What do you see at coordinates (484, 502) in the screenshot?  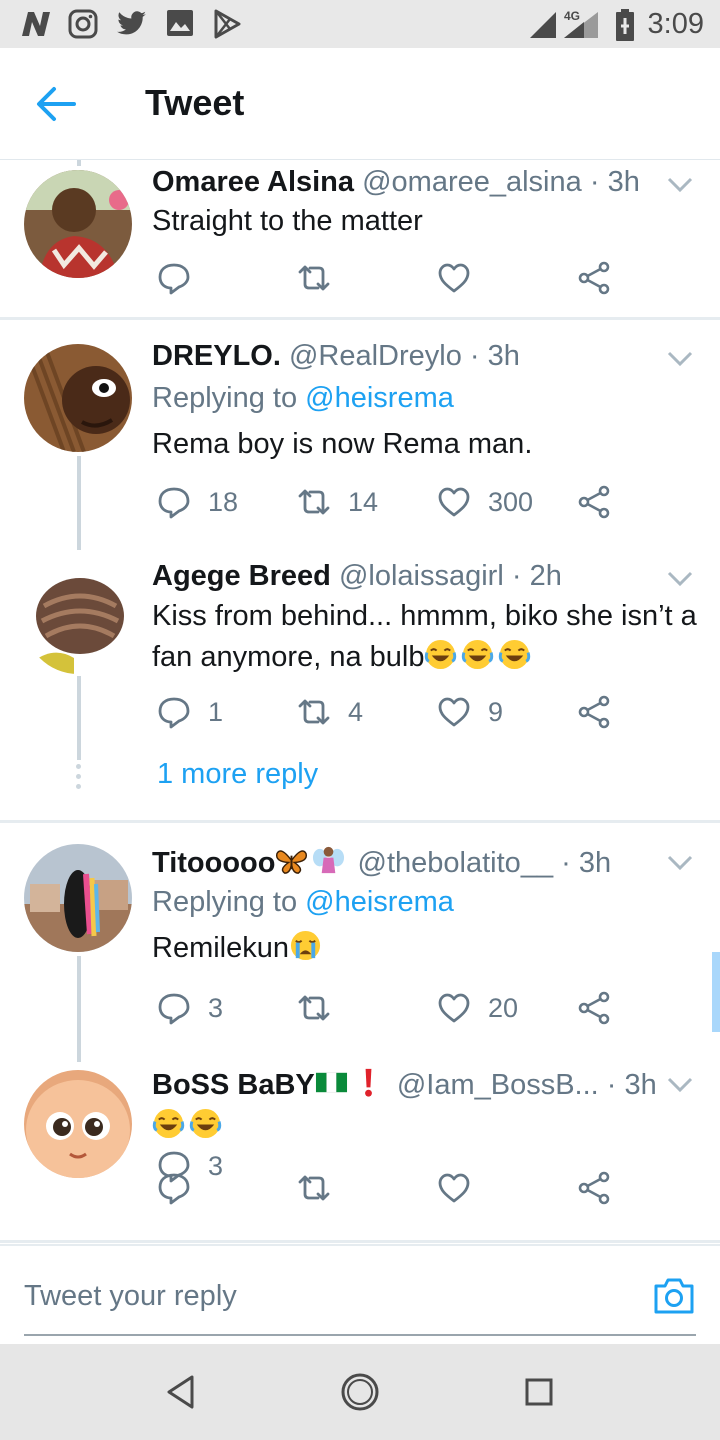 I see `like-button: 300` at bounding box center [484, 502].